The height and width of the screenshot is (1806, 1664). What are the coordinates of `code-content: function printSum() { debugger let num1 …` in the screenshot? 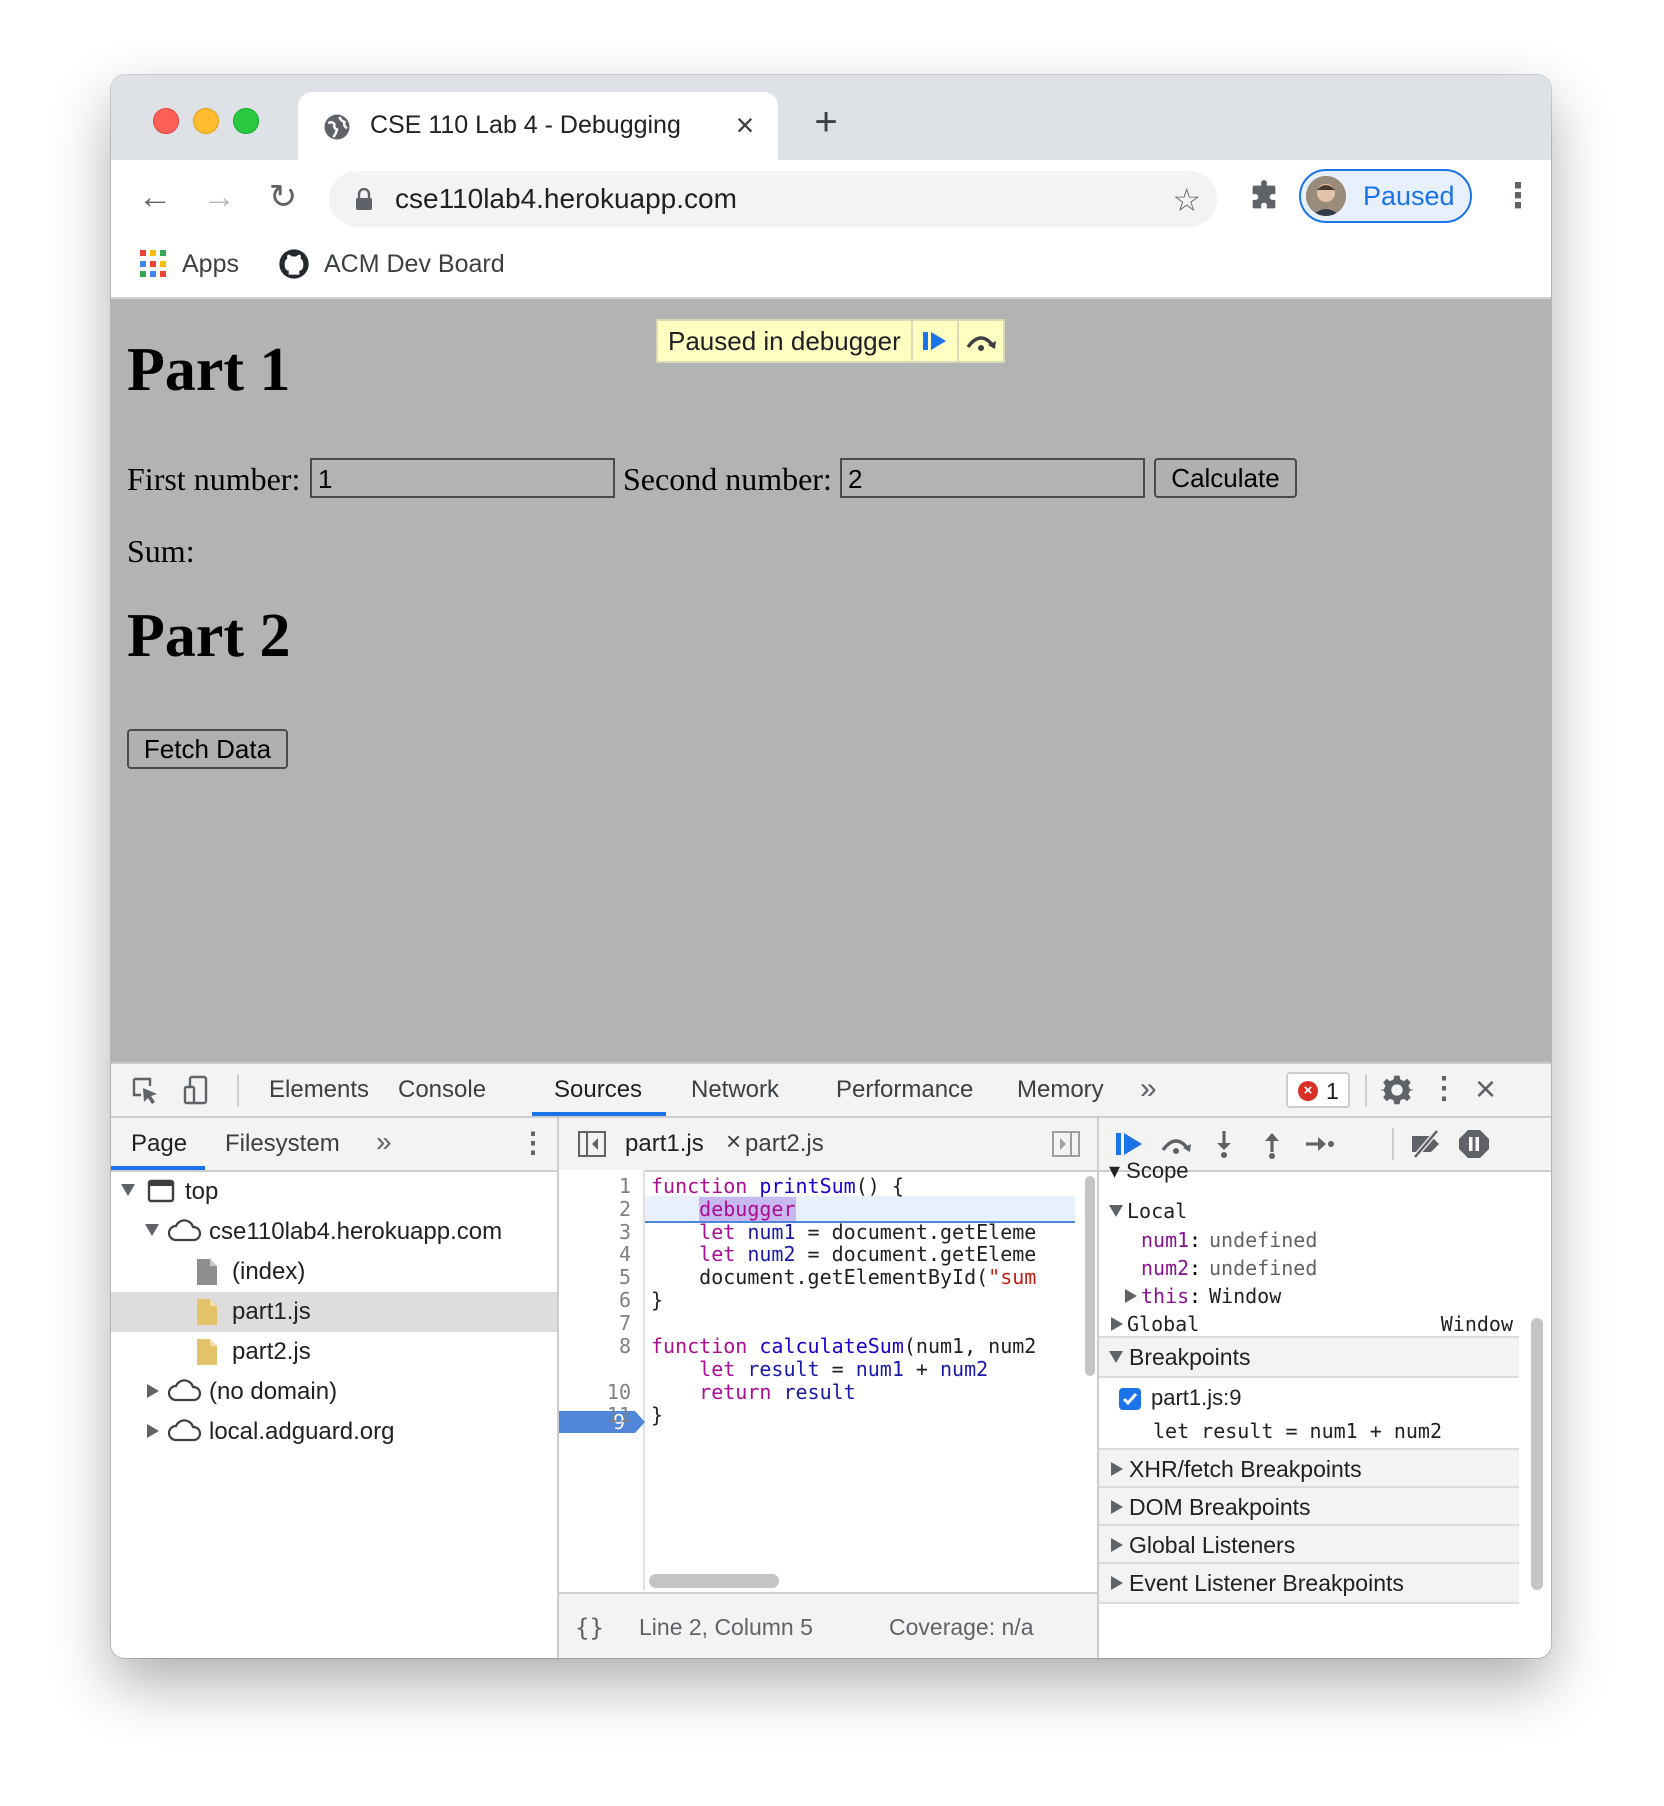 It's located at (860, 1372).